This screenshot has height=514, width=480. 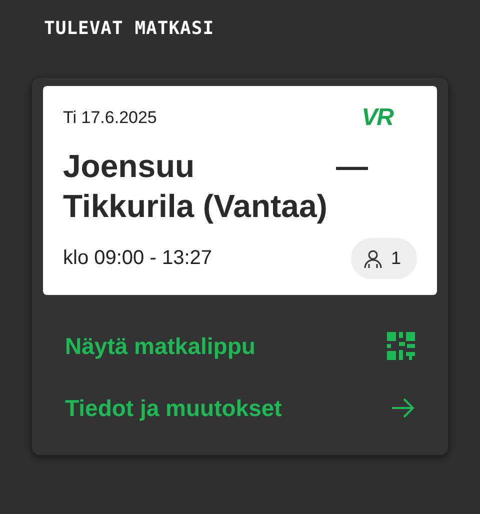 I want to click on trip-date: Ti 17.6.2025, so click(x=110, y=118).